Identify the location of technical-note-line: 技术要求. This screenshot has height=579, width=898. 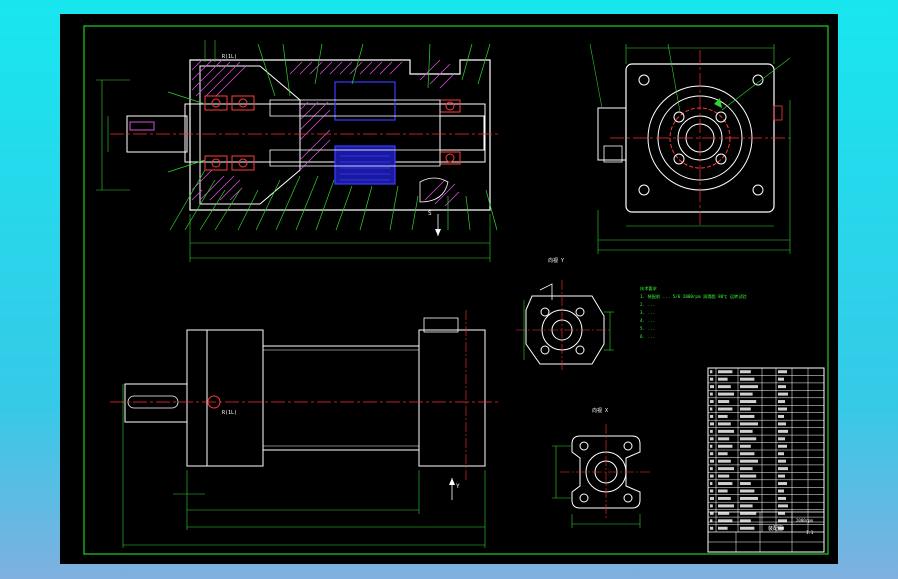
(649, 288).